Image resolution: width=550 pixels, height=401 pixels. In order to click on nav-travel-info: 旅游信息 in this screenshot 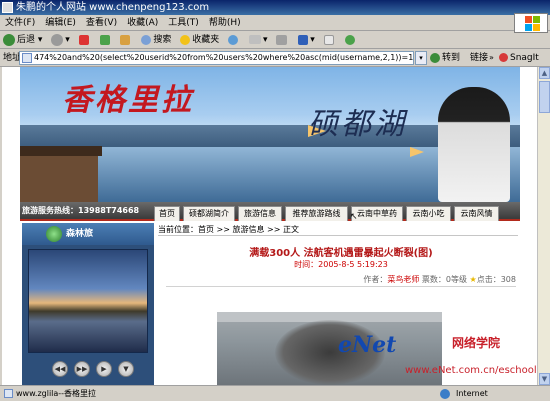, I will do `click(260, 213)`.